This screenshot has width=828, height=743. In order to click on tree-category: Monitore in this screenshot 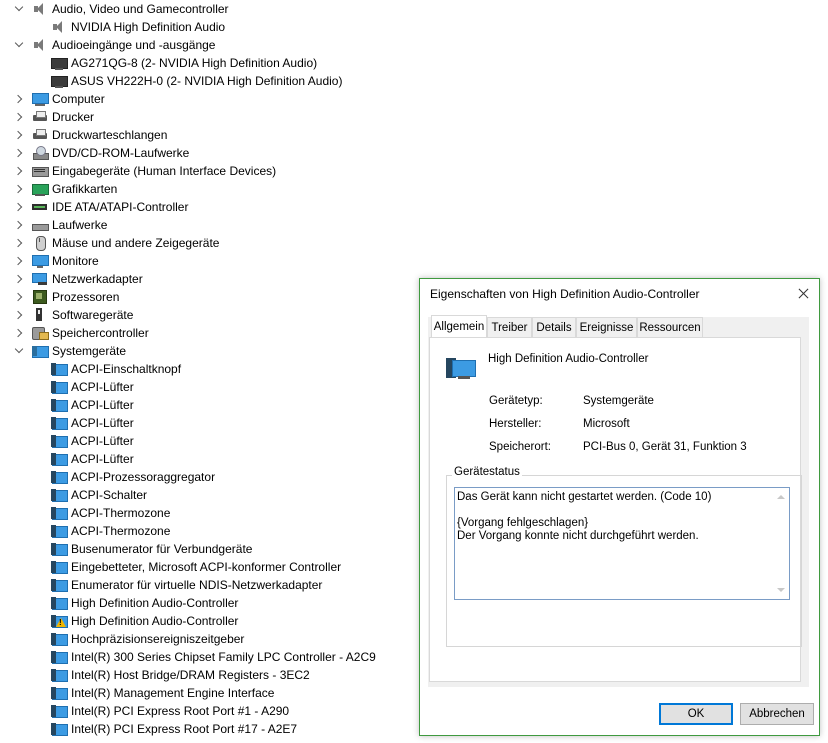, I will do `click(210, 261)`.